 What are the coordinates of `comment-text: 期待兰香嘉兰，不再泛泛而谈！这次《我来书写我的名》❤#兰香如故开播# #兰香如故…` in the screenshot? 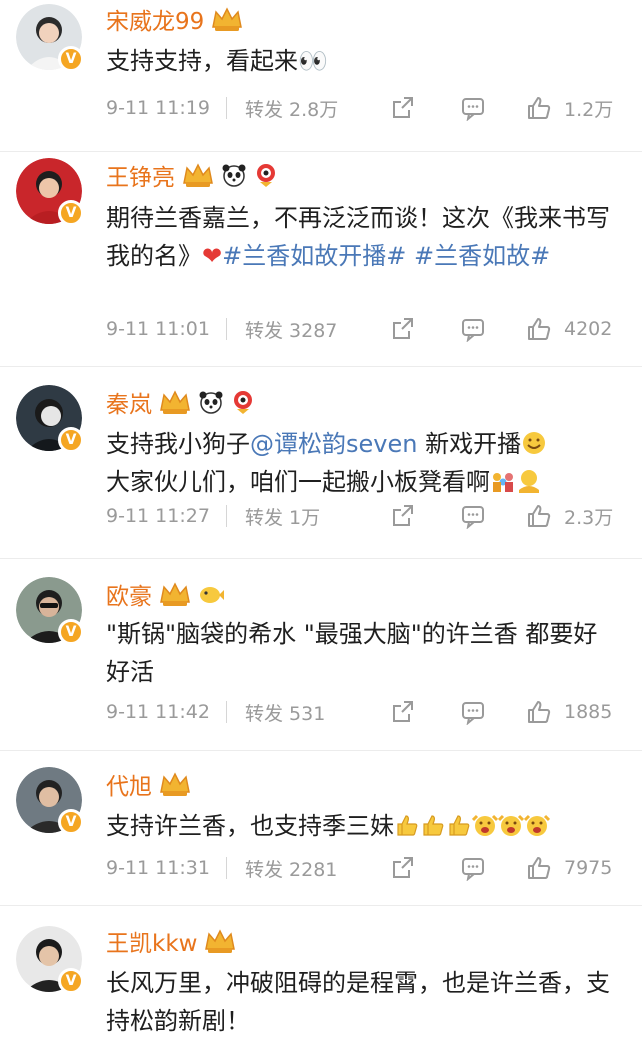 It's located at (361, 237).